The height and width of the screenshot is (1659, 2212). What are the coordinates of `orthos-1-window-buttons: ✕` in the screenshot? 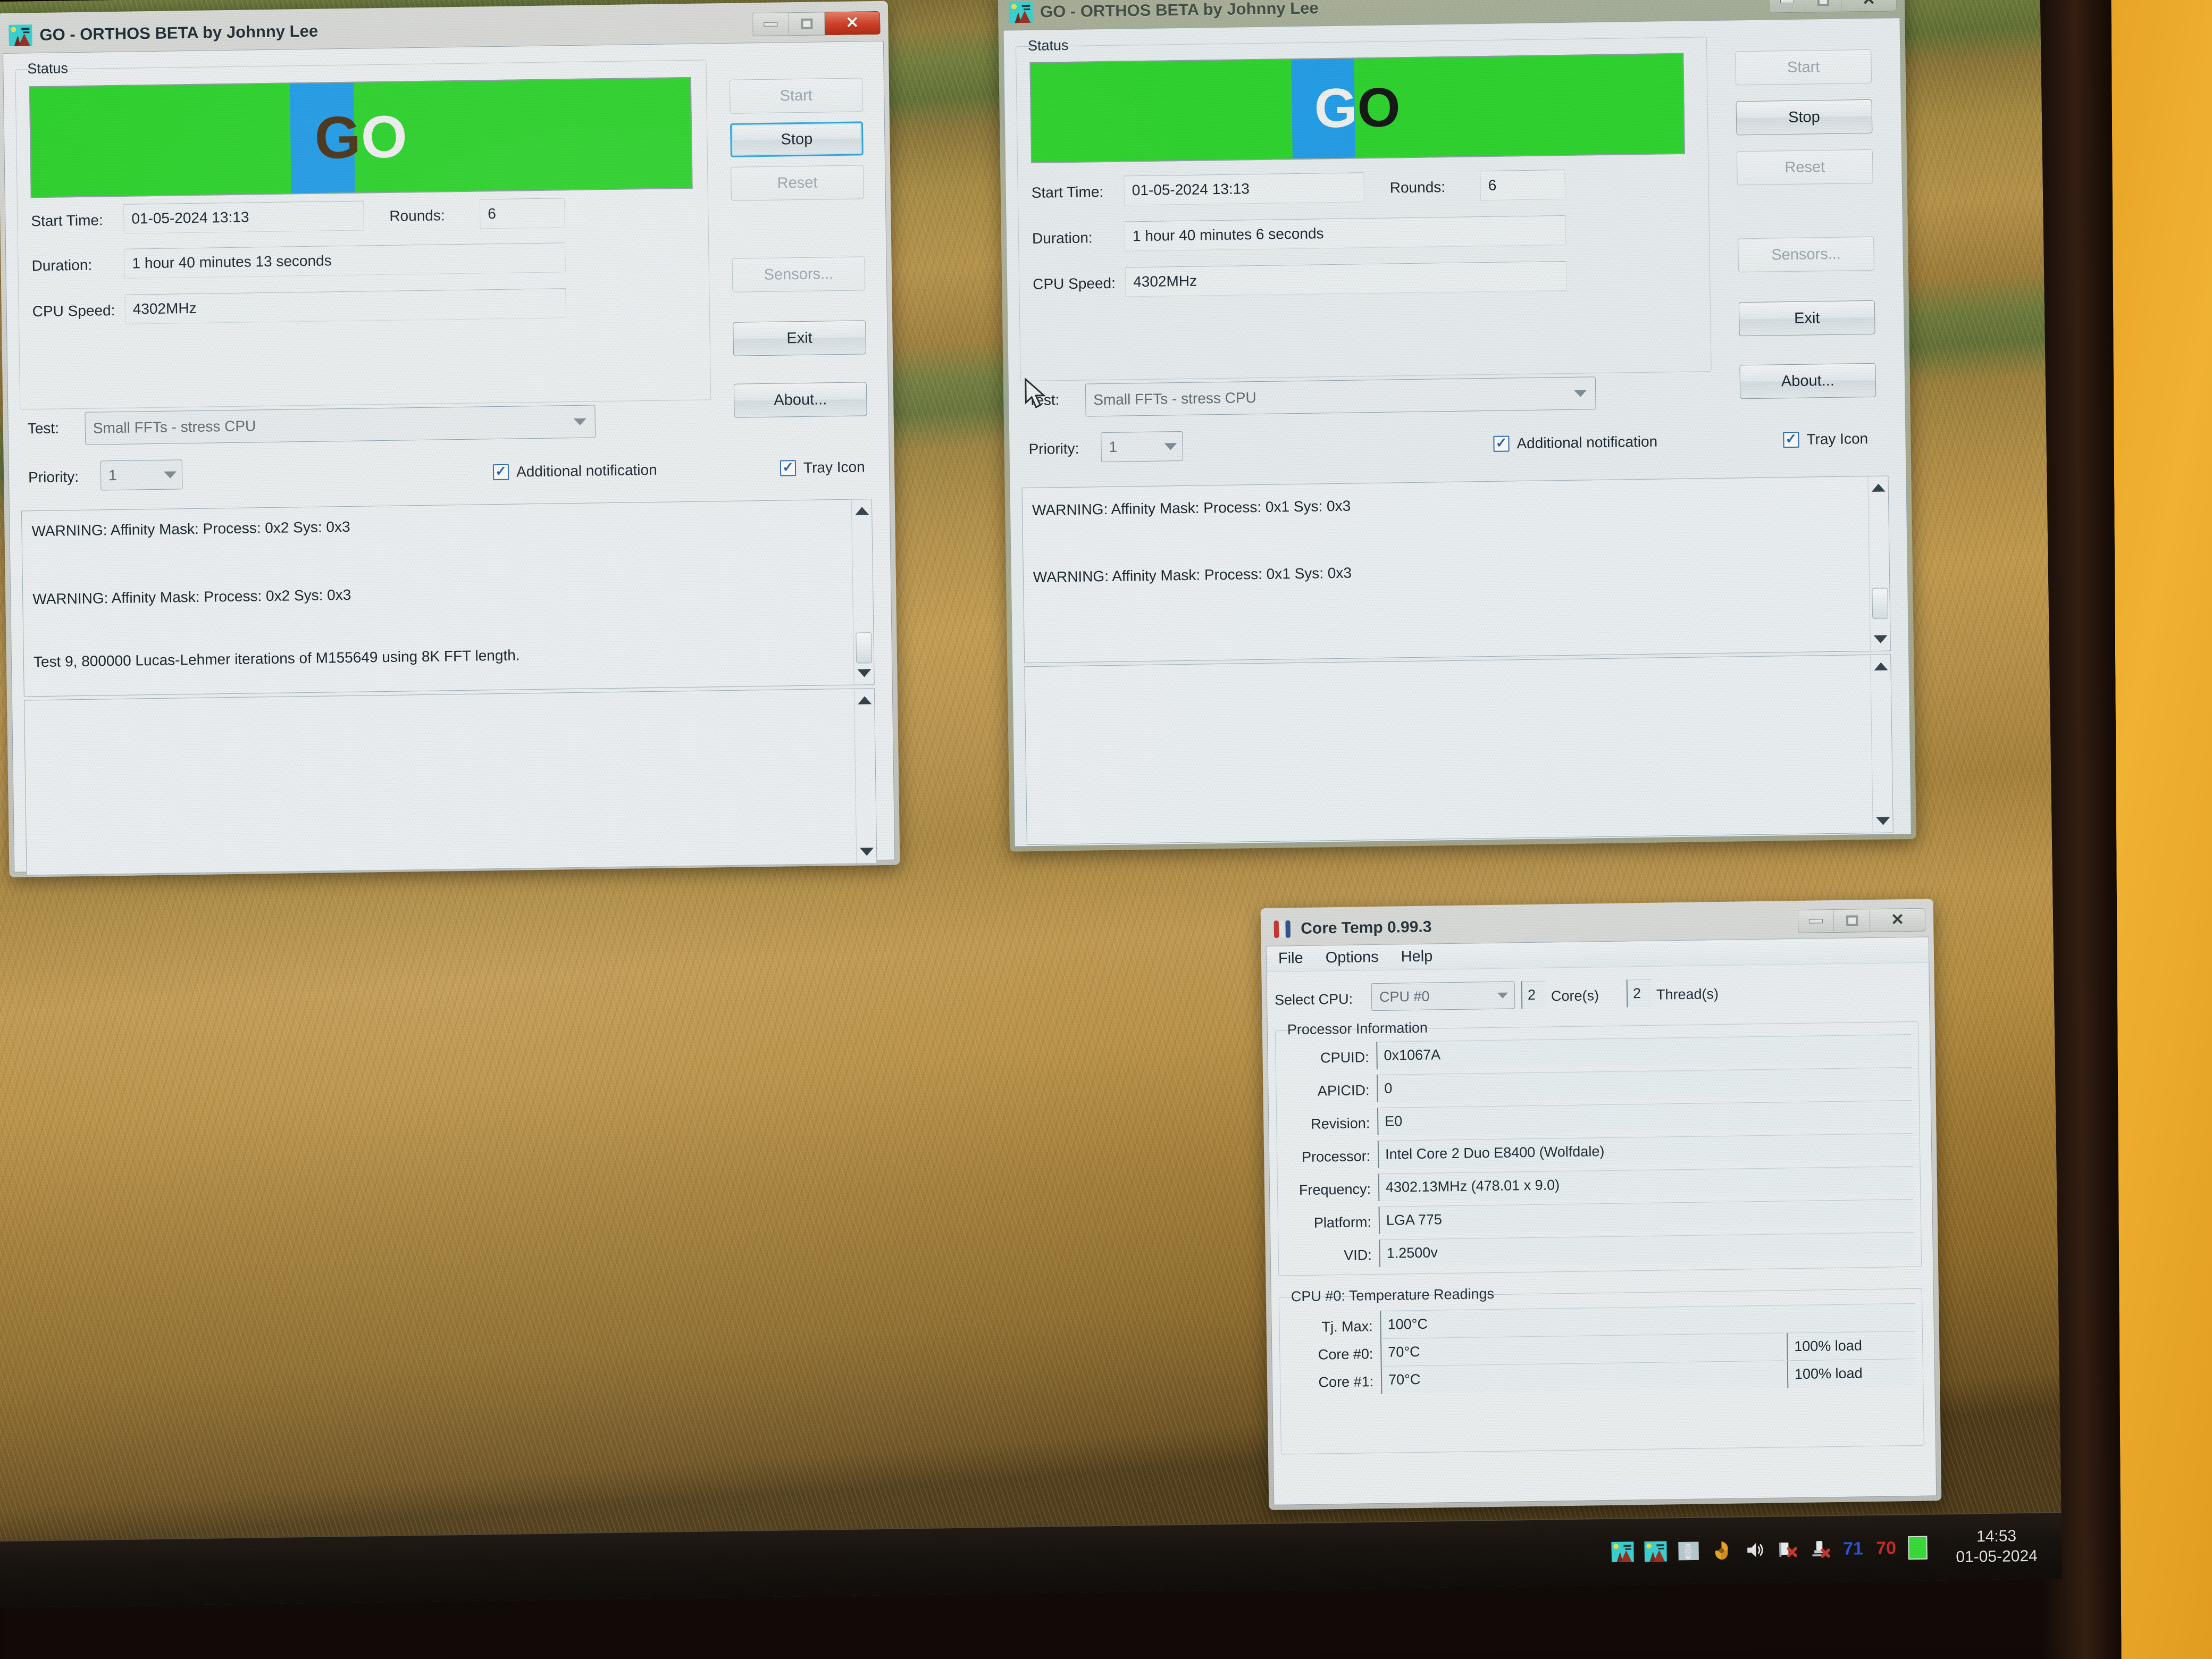 It's located at (816, 24).